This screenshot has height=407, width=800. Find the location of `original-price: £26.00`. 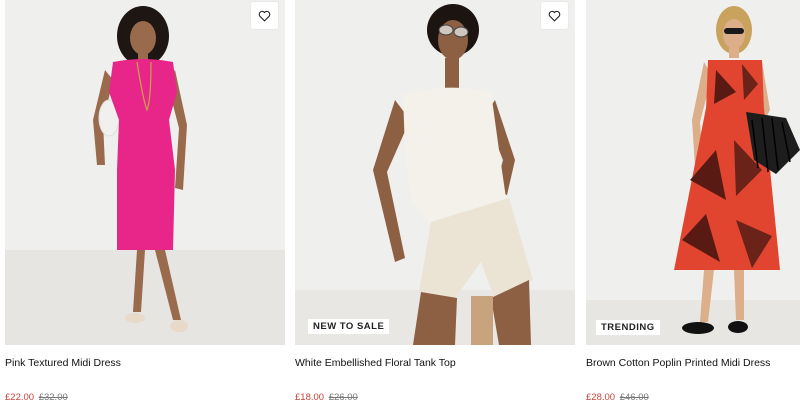

original-price: £26.00 is located at coordinates (343, 397).